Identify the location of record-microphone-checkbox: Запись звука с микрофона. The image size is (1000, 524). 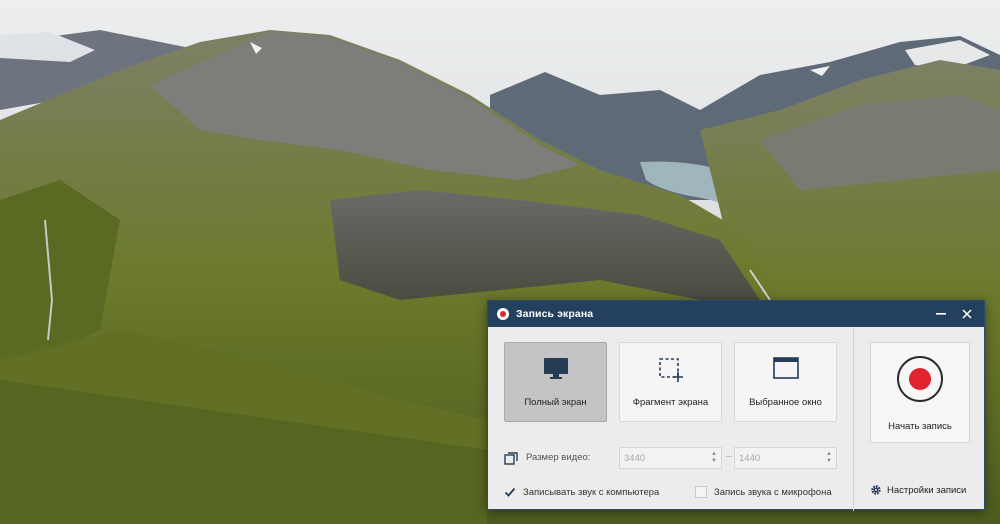
(763, 492).